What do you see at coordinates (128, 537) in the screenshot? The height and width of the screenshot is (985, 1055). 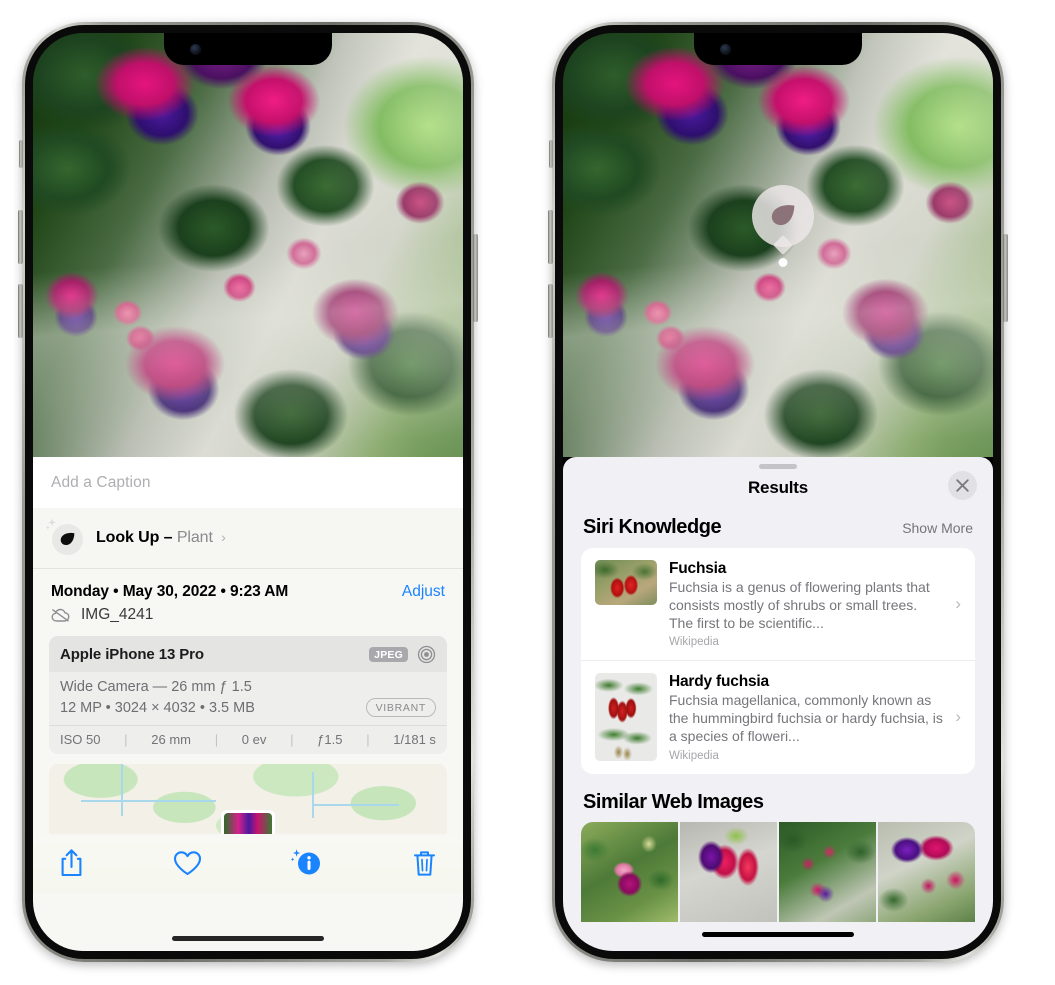 I see `look-up-title: Look Up` at bounding box center [128, 537].